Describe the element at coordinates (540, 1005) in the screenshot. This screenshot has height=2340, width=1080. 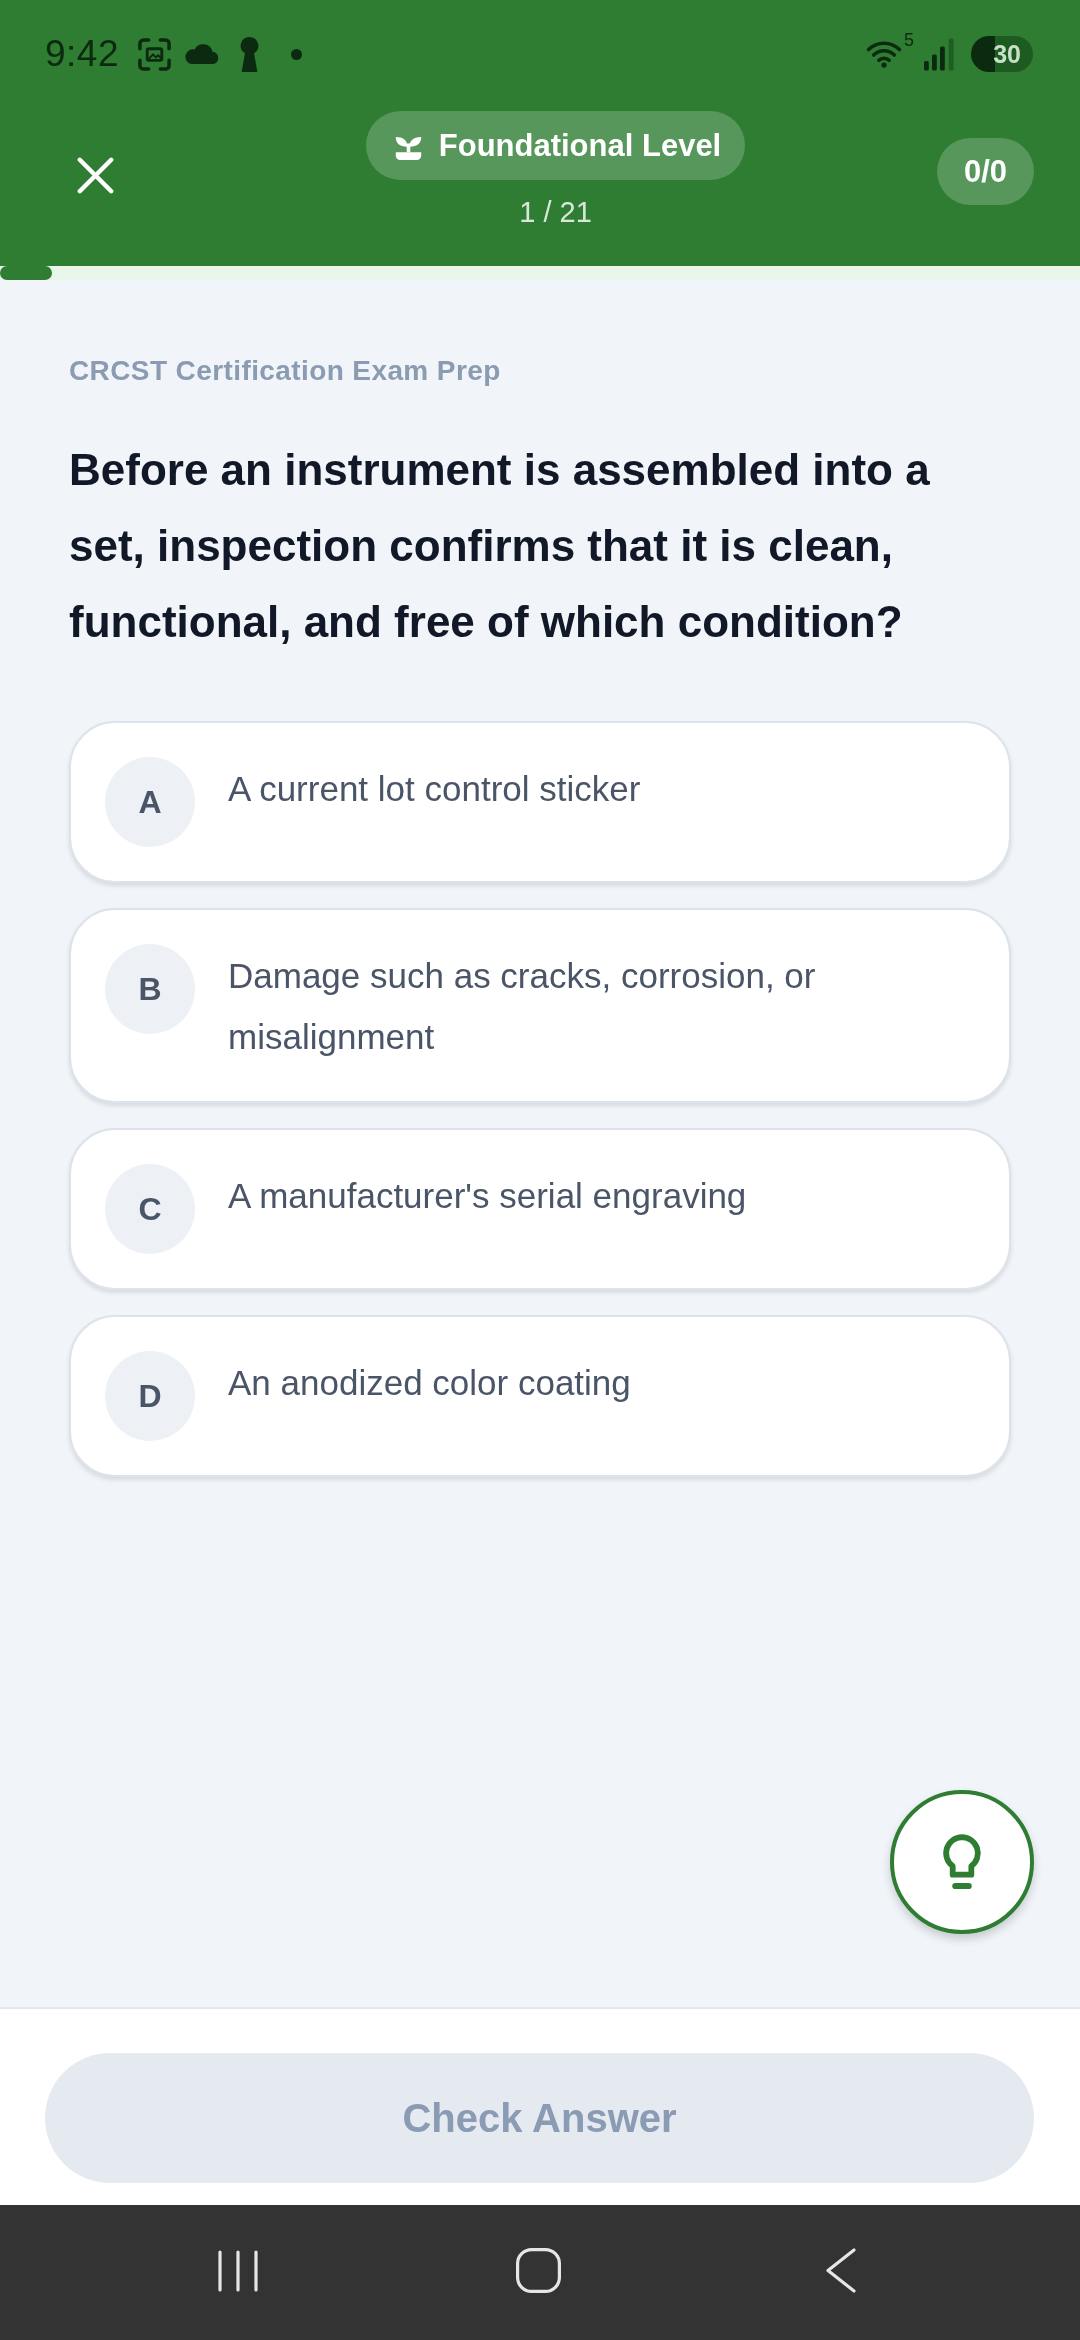
I see `answer-option: B Damage such as cracks, corrosion, or misalignment` at that location.